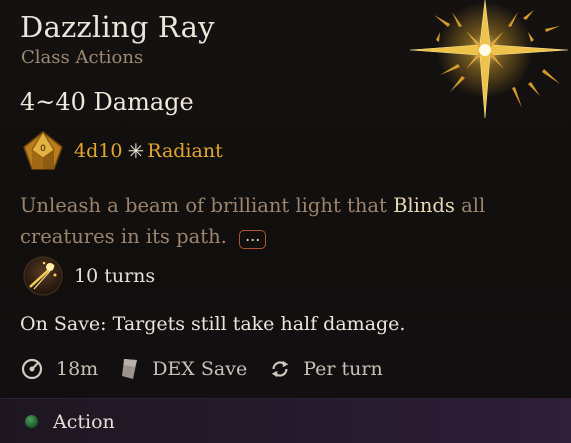  I want to click on blinded-condition-icon, so click(43, 276).